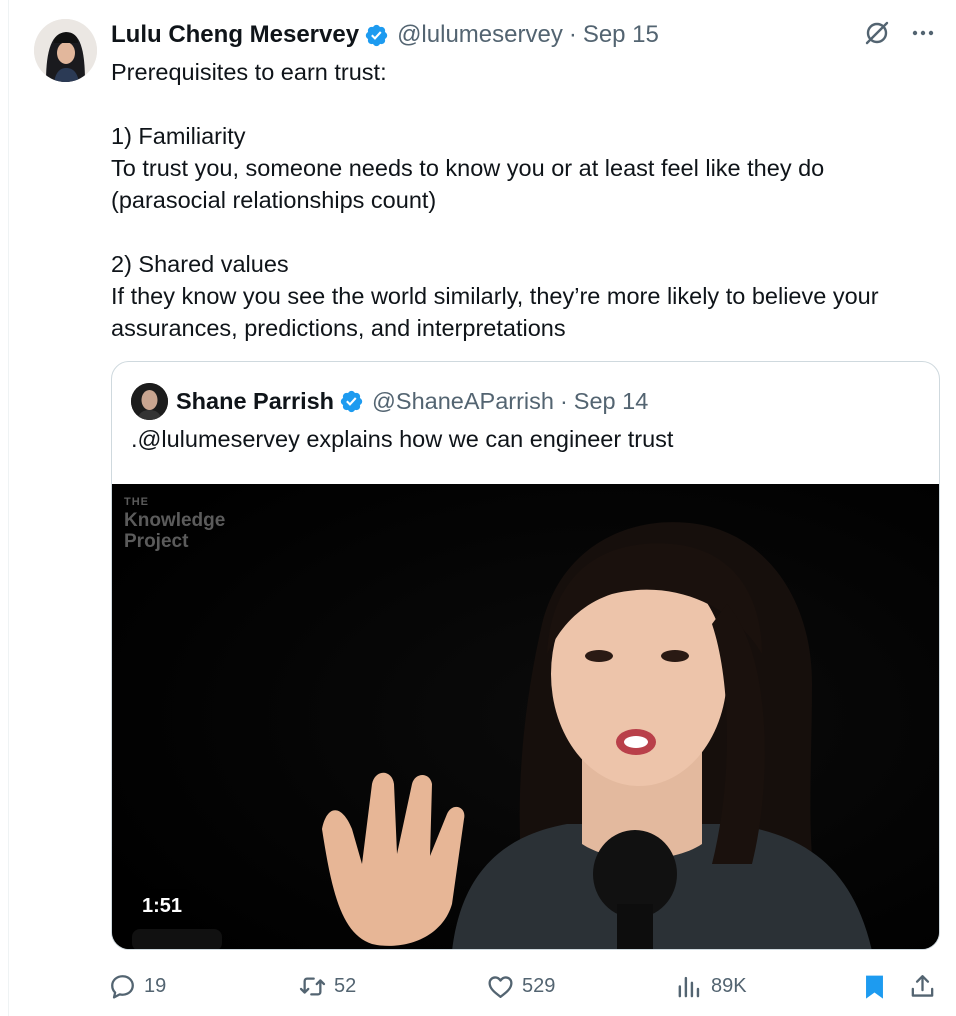  I want to click on share-icon, so click(922, 985).